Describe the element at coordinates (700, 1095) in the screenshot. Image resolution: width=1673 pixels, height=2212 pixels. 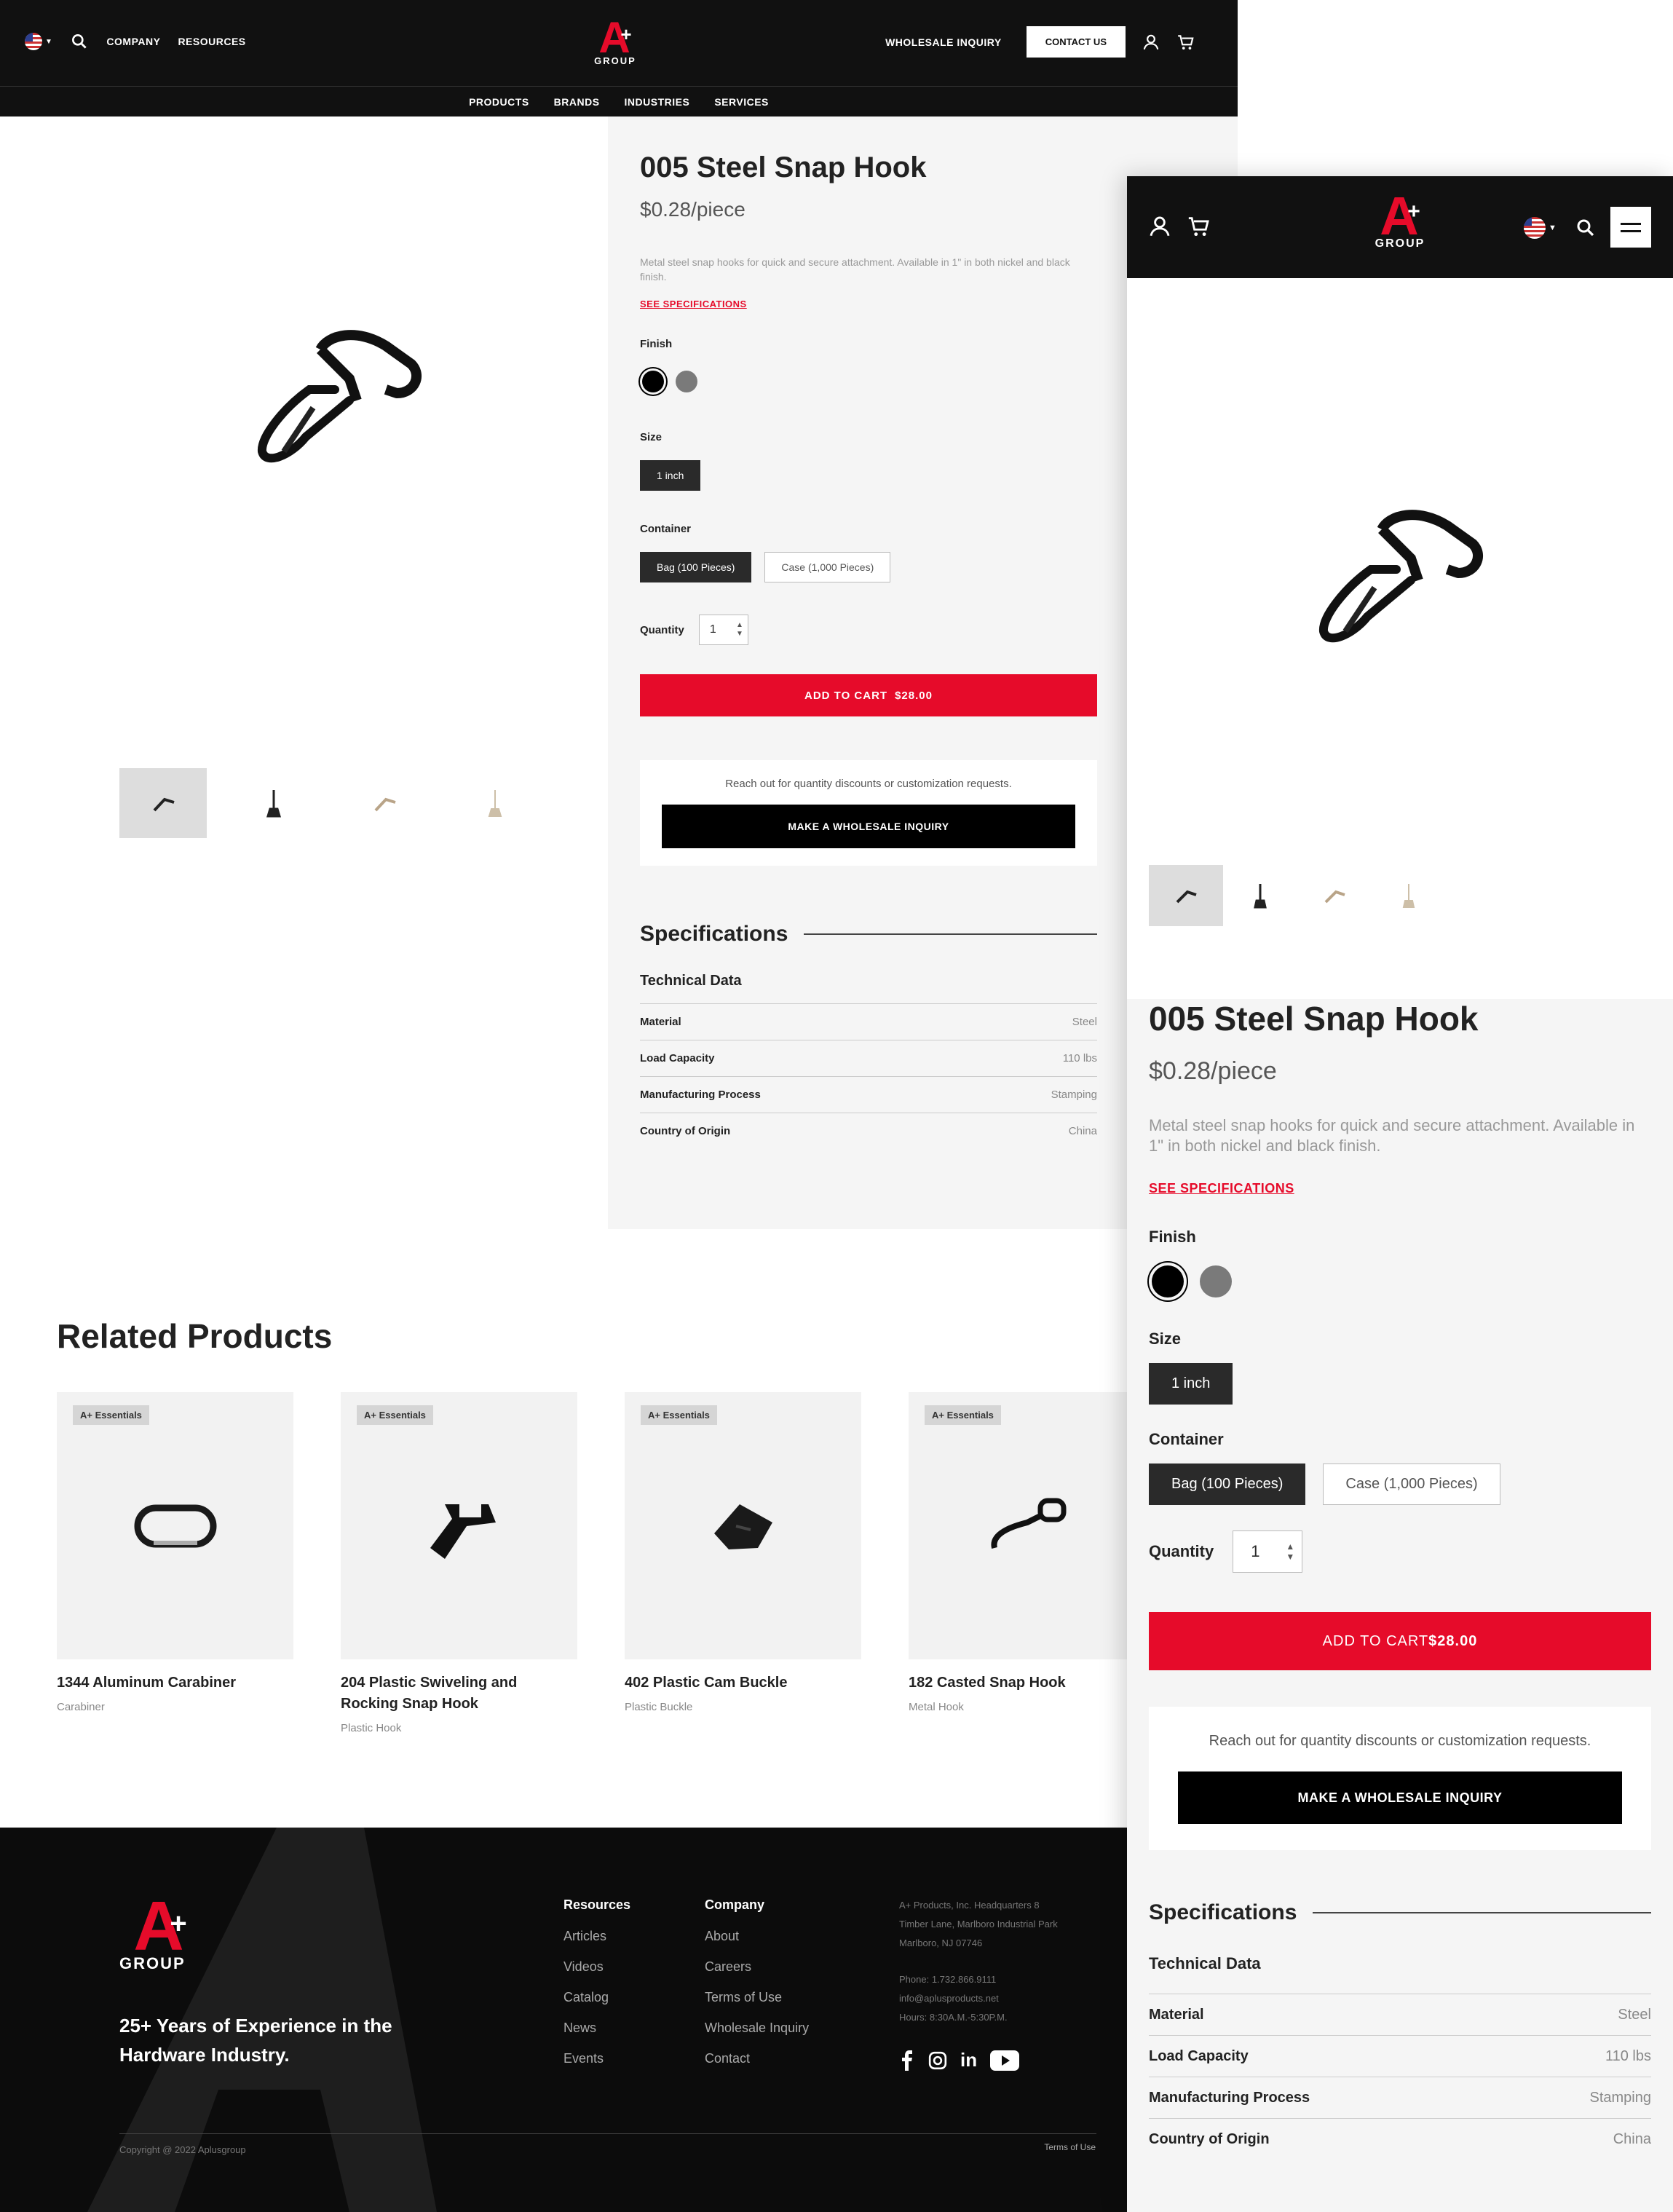
I see `spec-key: Manufacturing Process` at that location.